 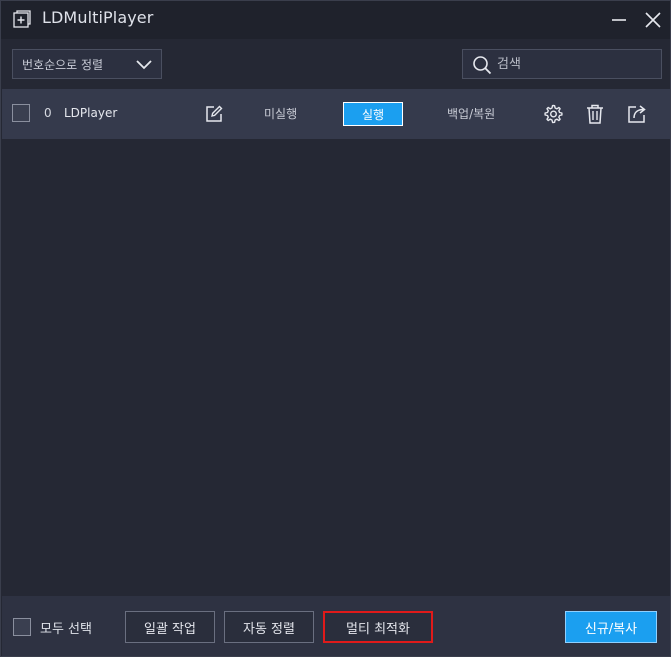 I want to click on search-box, so click(x=562, y=64).